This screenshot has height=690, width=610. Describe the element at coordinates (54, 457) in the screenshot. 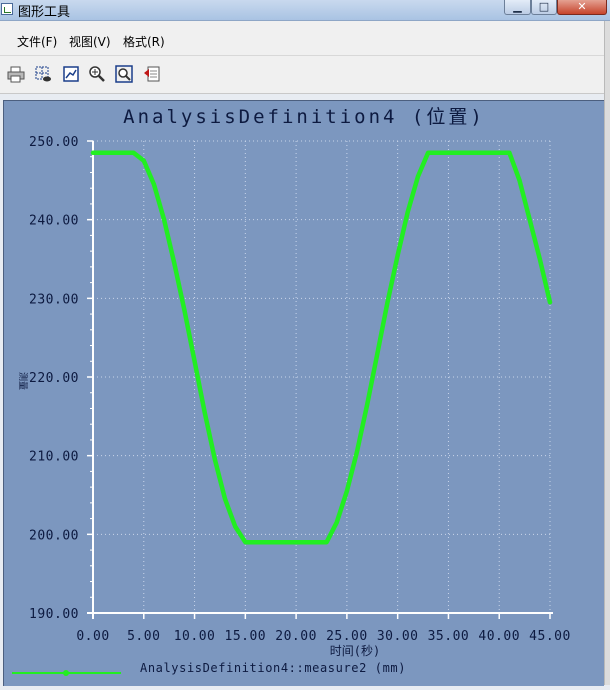

I see `y-tick-label: 210.00` at that location.